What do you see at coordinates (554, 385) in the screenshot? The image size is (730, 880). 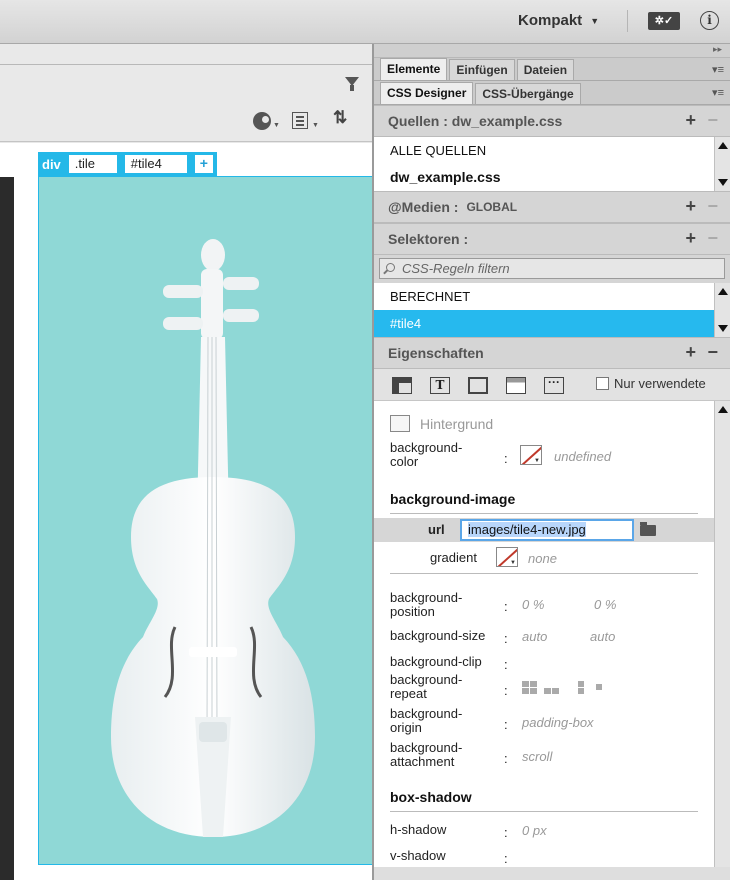 I see `more-icon: ···` at bounding box center [554, 385].